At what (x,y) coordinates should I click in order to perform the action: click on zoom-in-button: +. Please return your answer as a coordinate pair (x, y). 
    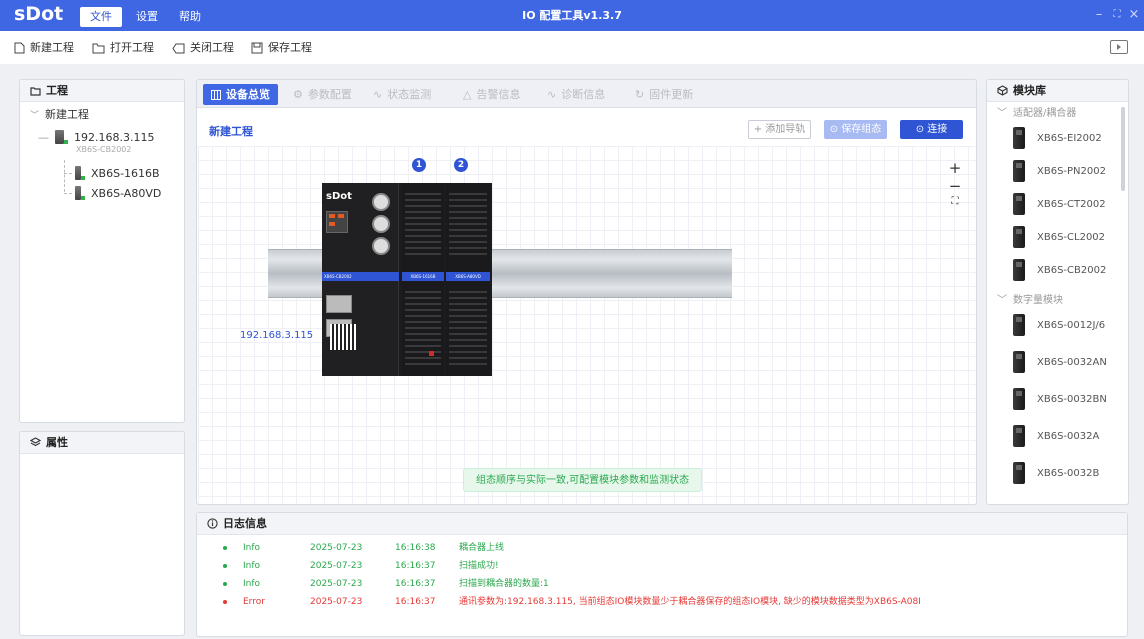
    Looking at the image, I should click on (955, 168).